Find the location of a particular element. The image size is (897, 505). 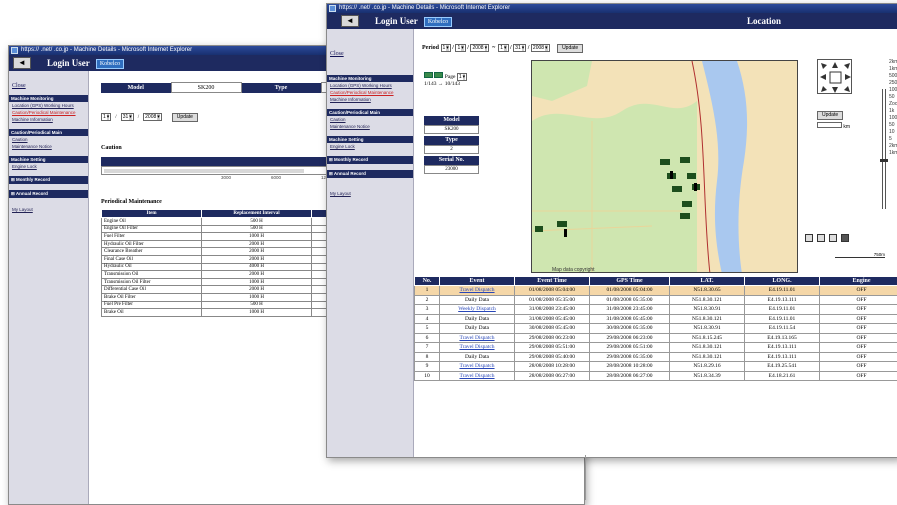

col-gps-time: GPS Time is located at coordinates (630, 281).